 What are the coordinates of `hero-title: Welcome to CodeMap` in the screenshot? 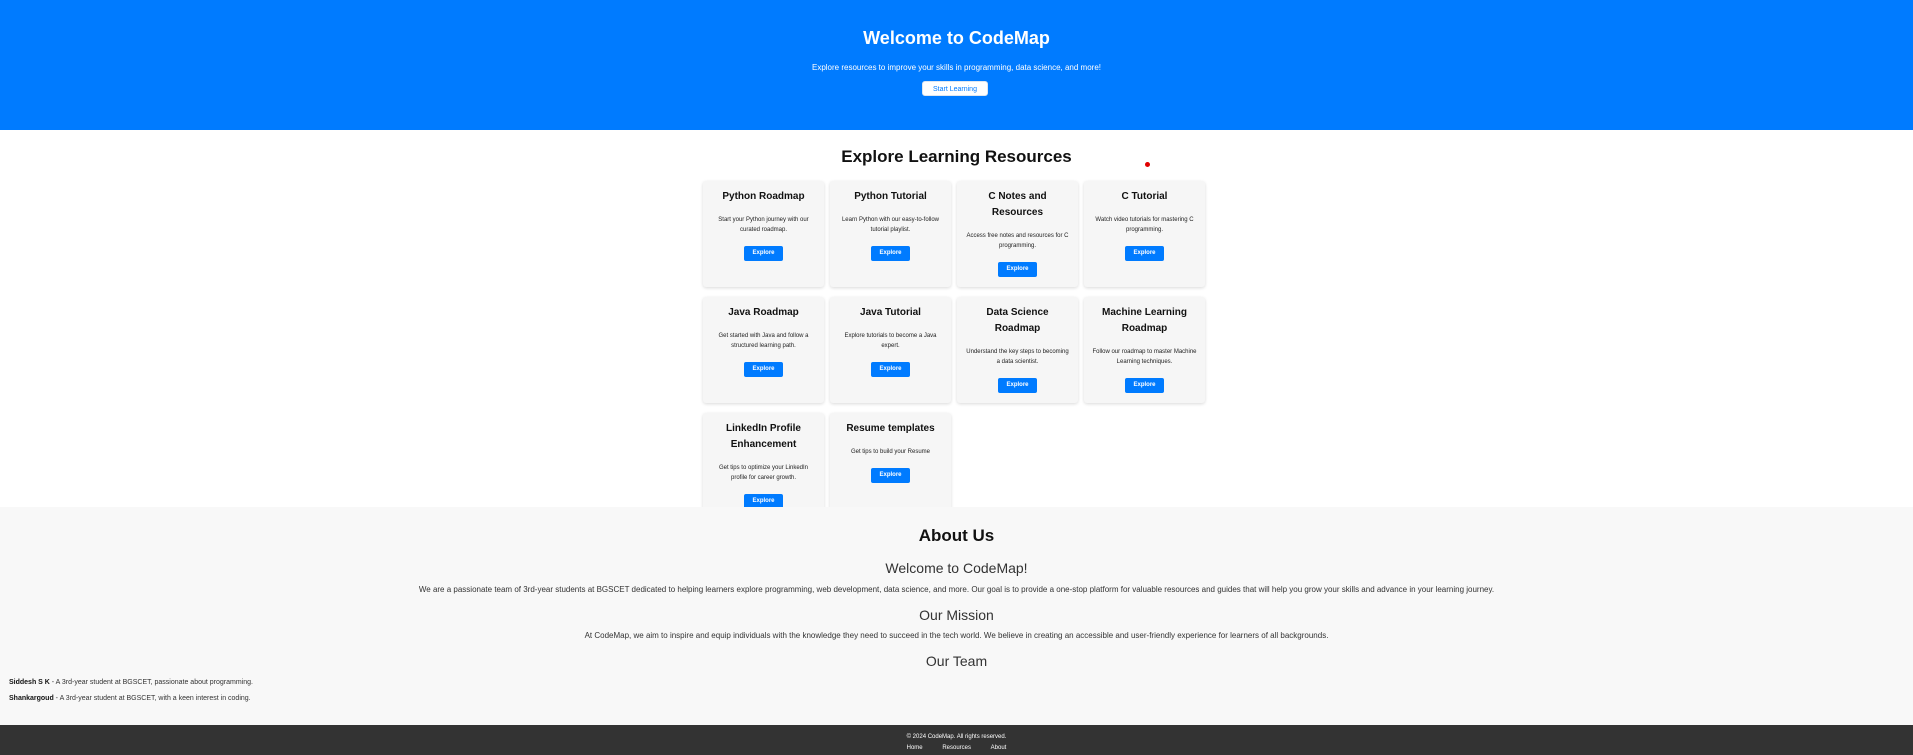 It's located at (956, 38).